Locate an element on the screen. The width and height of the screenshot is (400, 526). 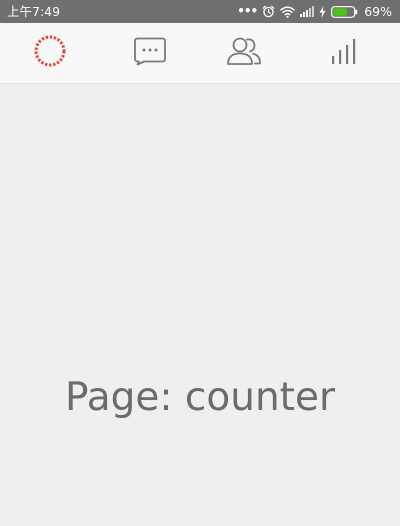
tab-messages is located at coordinates (150, 53).